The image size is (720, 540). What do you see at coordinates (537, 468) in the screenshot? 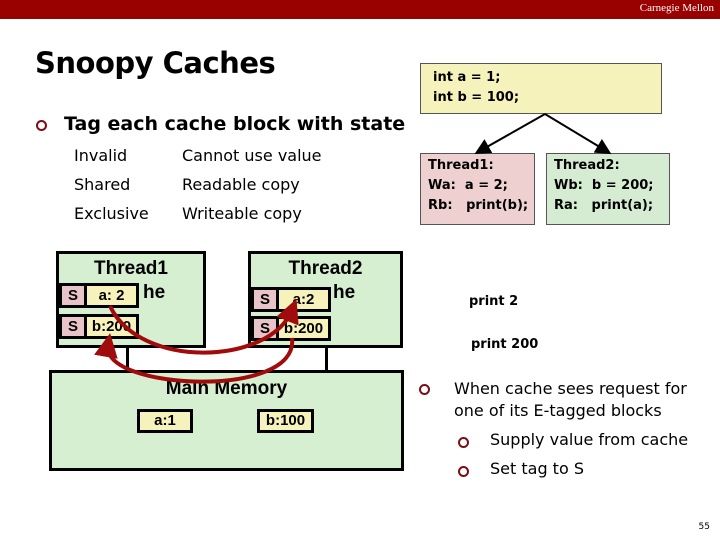
I see `sub-note: Set tag to S` at bounding box center [537, 468].